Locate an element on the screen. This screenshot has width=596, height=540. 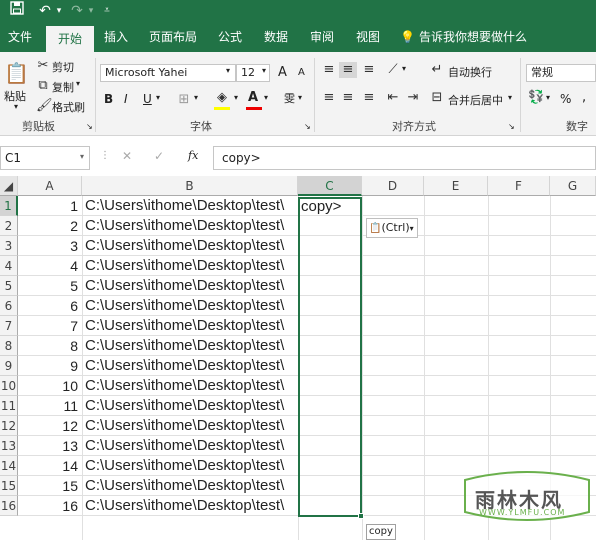
row-header: 7 is located at coordinates (9, 326).